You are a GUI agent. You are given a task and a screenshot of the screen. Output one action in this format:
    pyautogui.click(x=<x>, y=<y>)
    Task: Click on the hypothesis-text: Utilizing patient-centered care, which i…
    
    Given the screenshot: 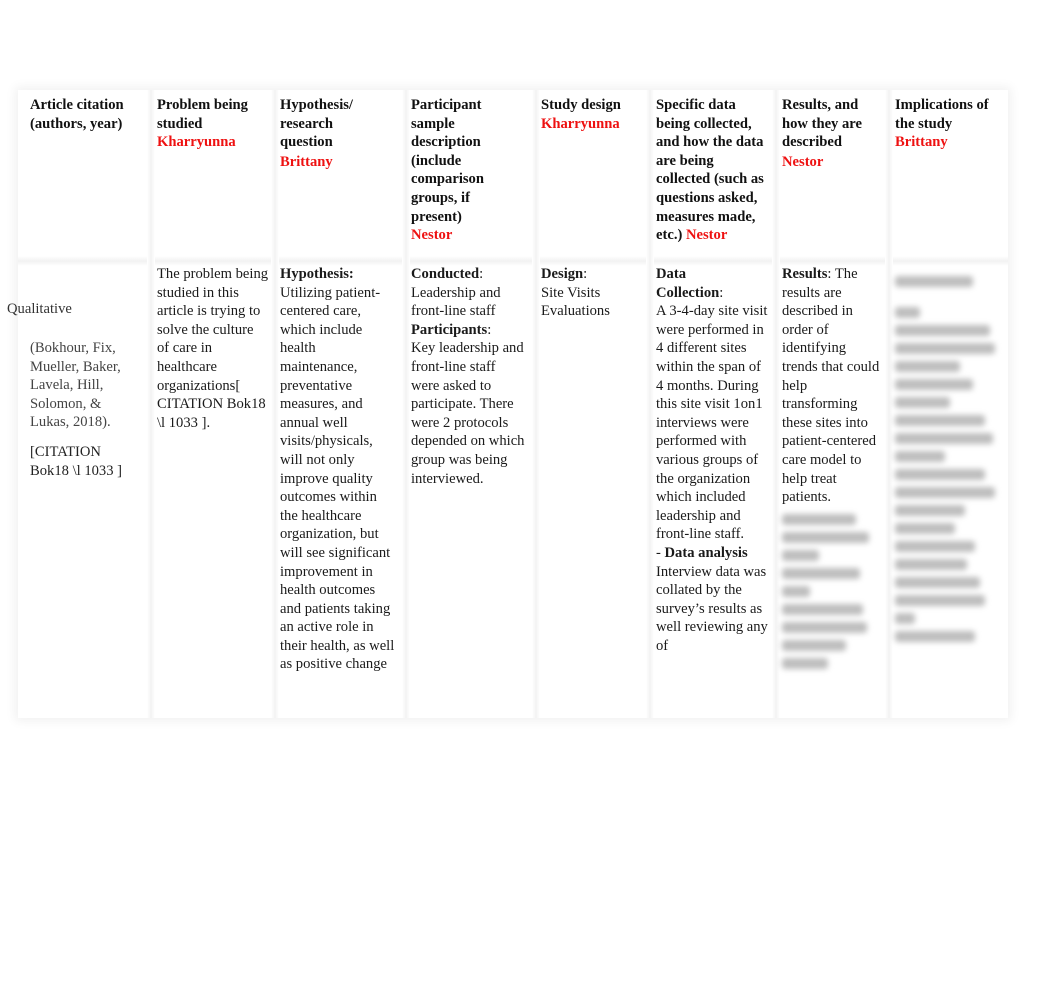 What is the action you would take?
    pyautogui.click(x=337, y=478)
    